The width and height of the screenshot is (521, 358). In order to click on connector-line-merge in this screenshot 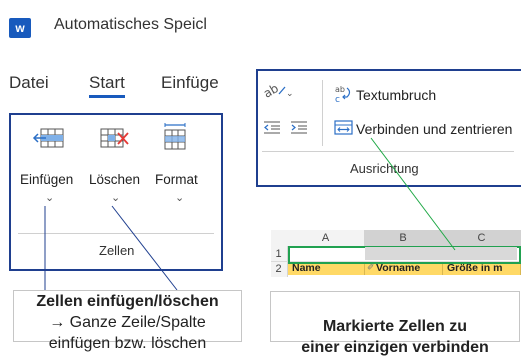, I will do `click(413, 194)`.